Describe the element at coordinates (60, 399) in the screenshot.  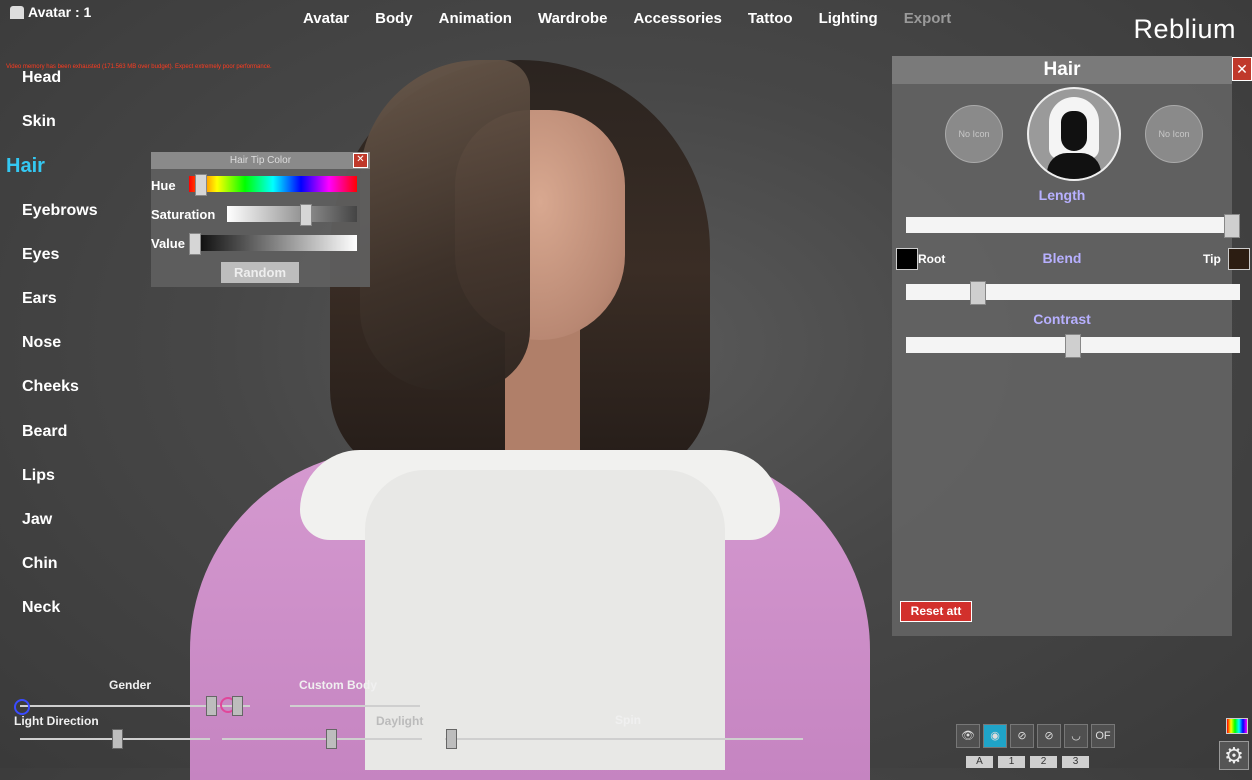
I see `menu-cheeks: Cheeks` at that location.